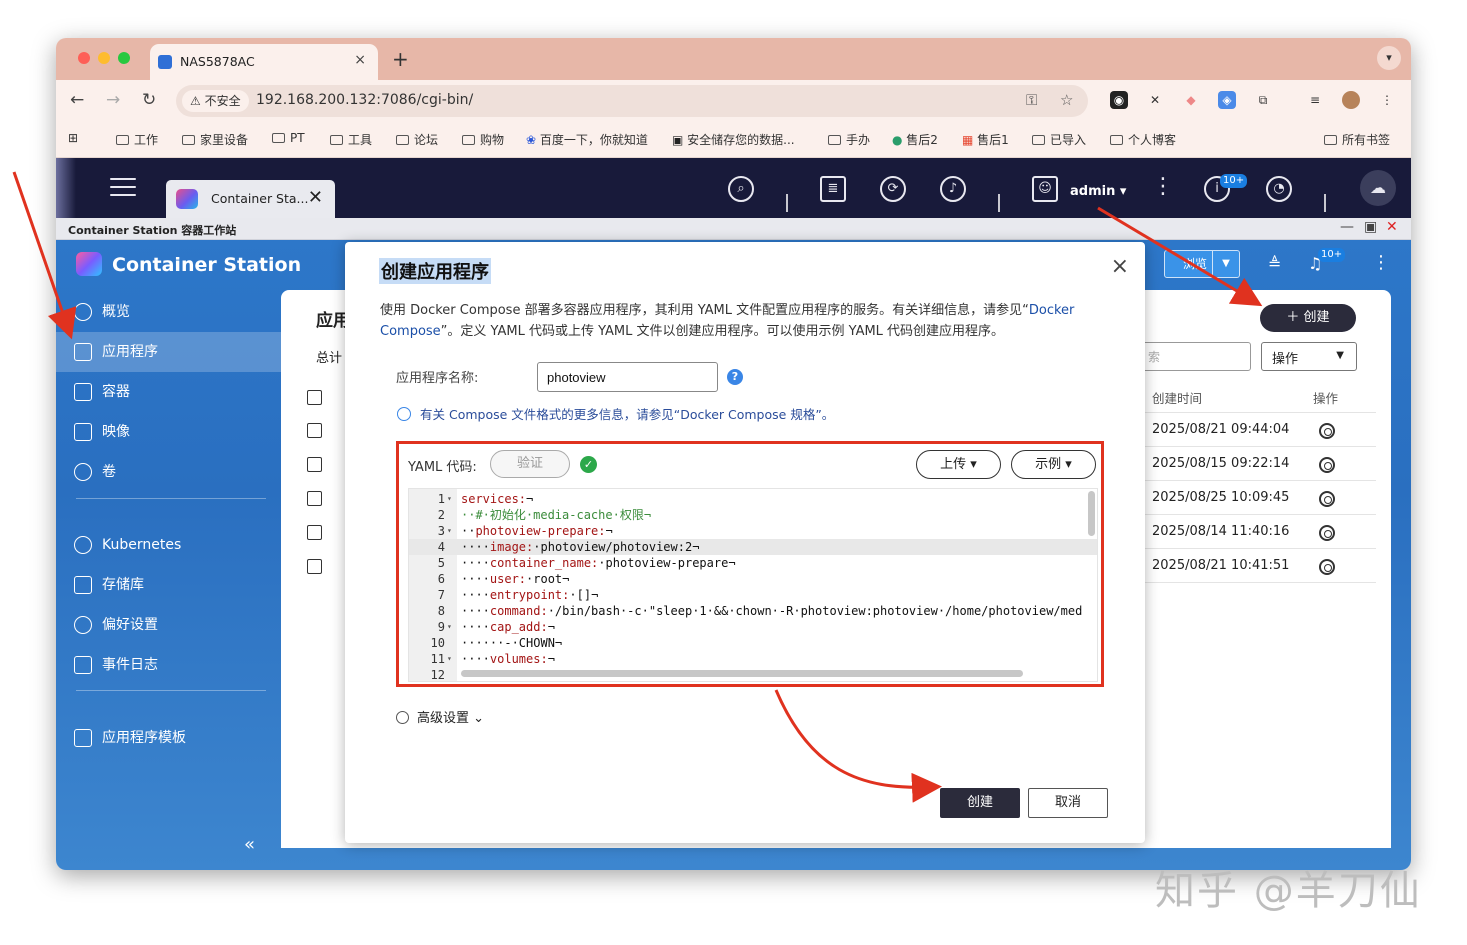 This screenshot has width=1467, height=945. What do you see at coordinates (168, 432) in the screenshot?
I see `sidebar-item-images: 映像` at bounding box center [168, 432].